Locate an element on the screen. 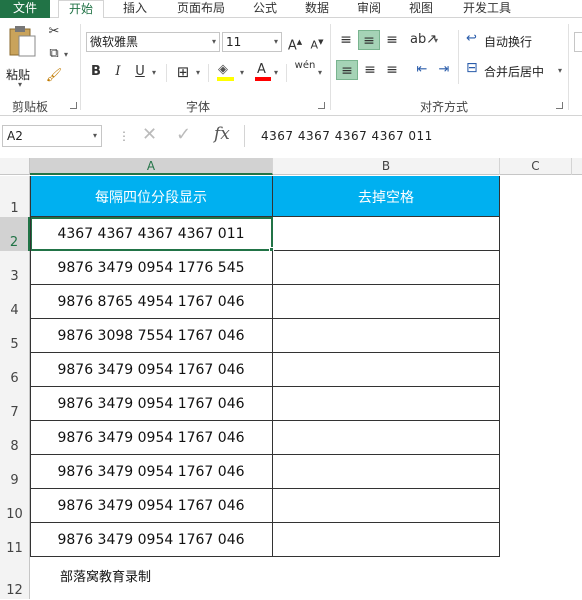  row-number: 11 is located at coordinates (14, 548).